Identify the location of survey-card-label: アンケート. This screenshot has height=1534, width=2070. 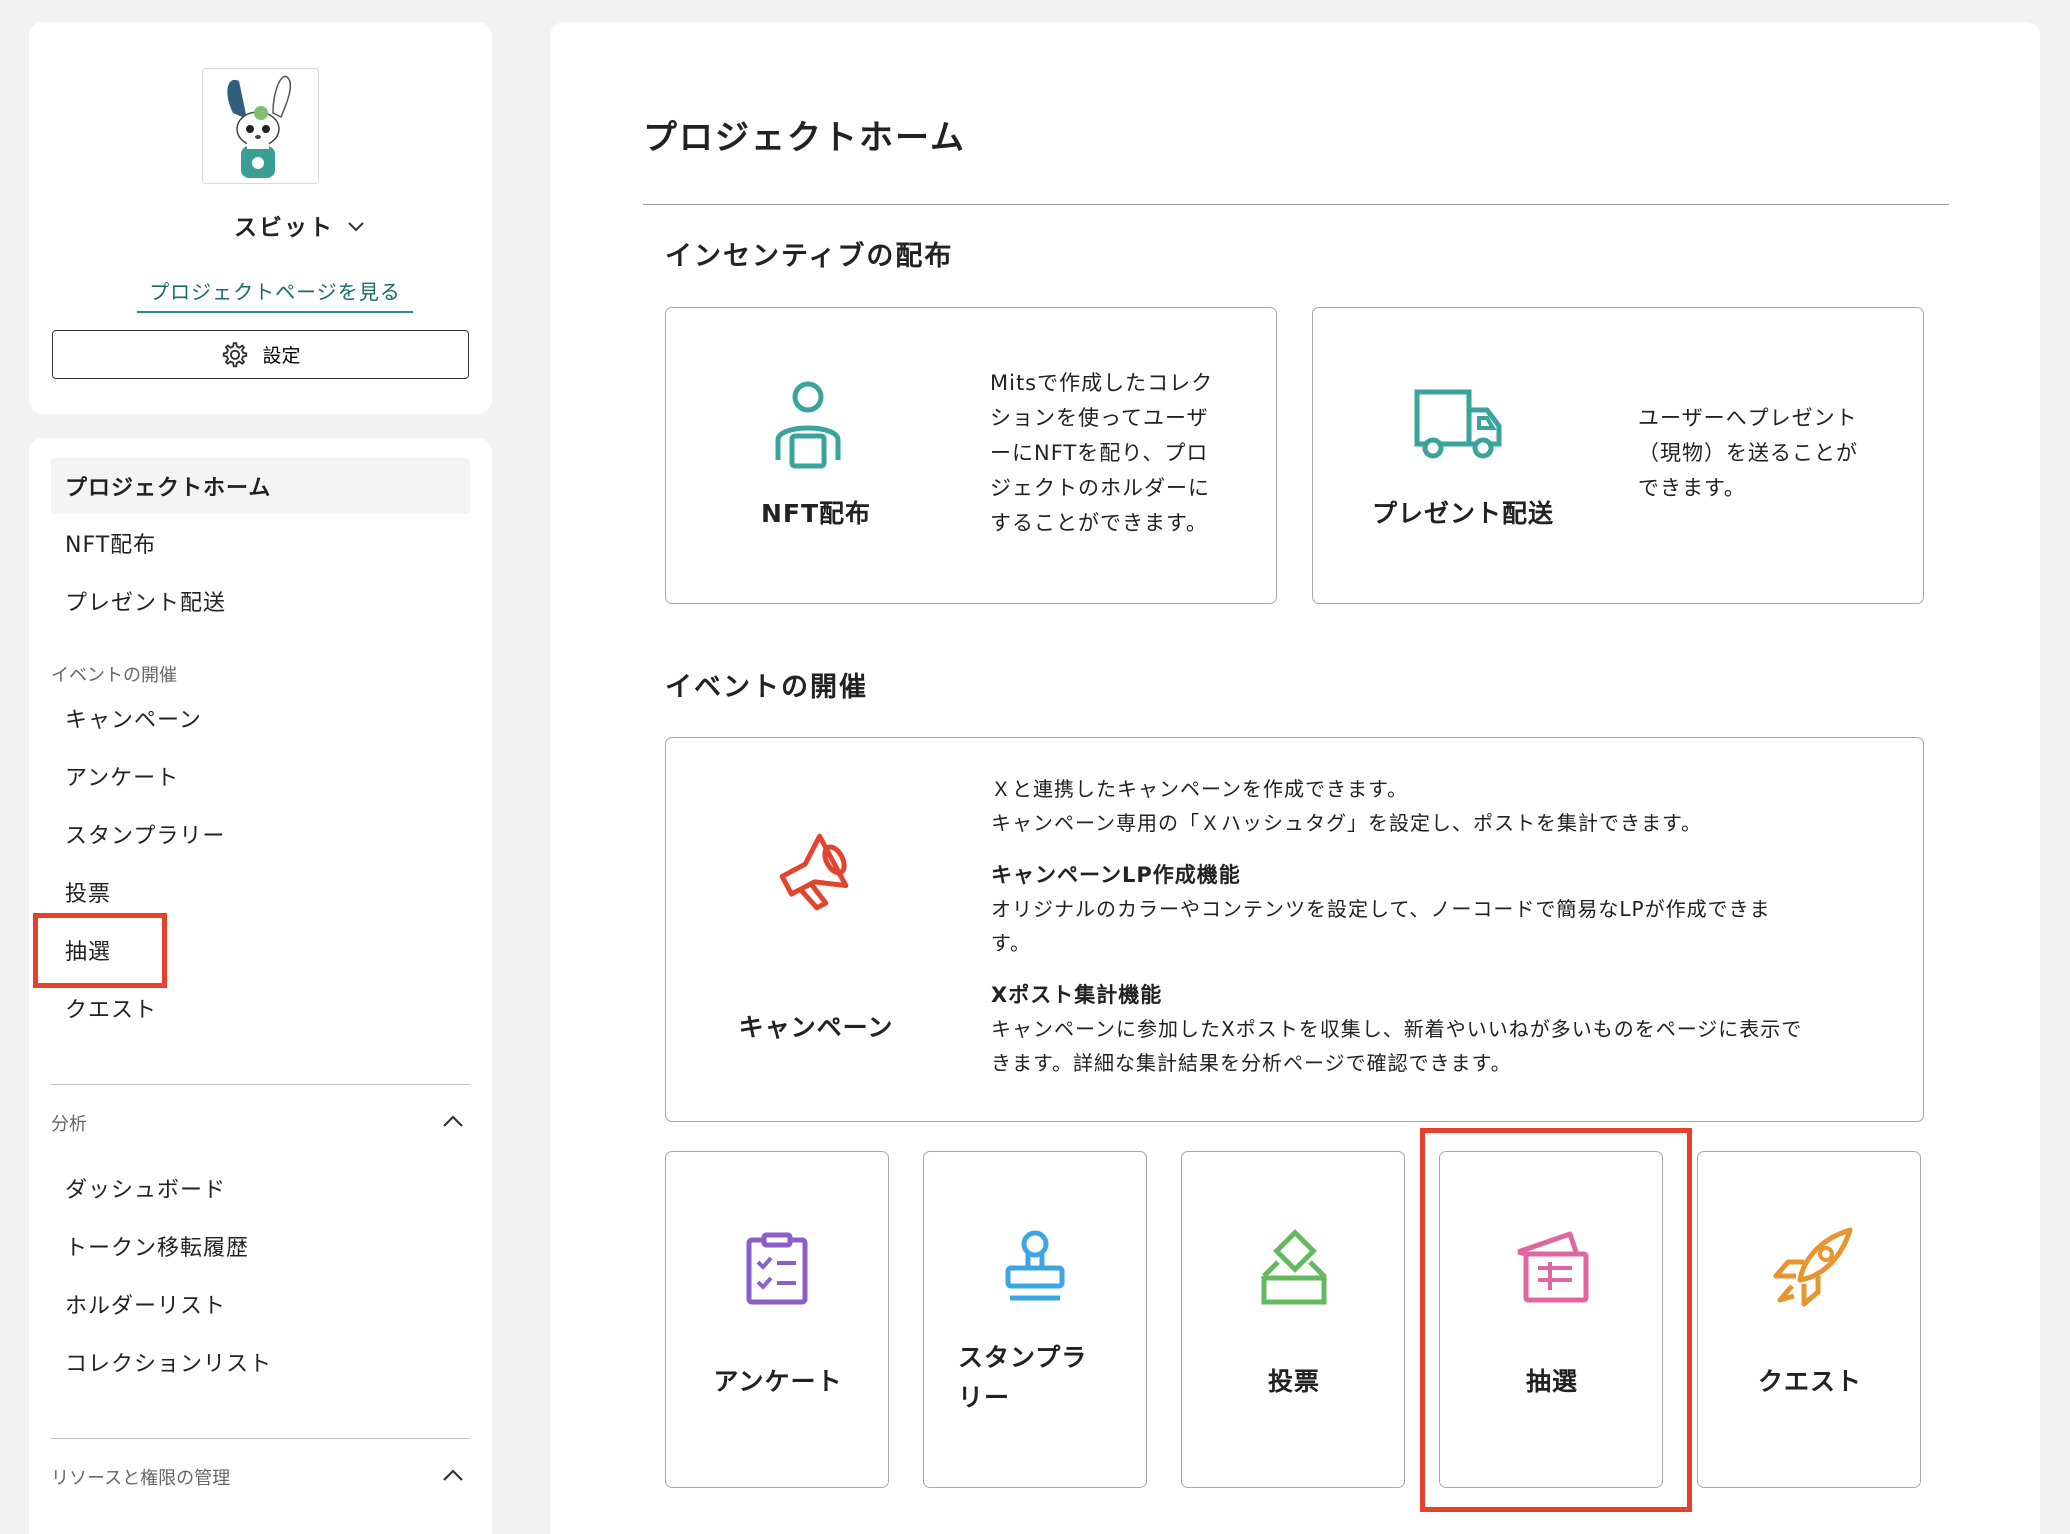
(778, 1381).